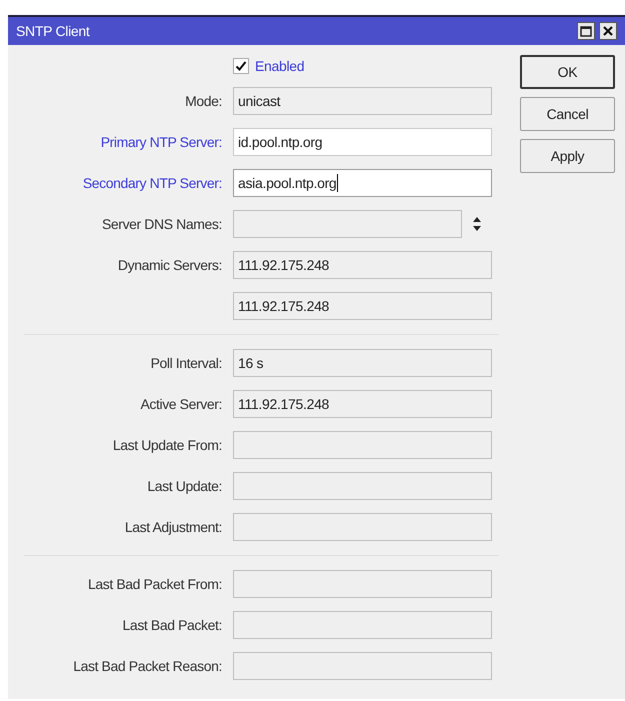 The image size is (625, 701). What do you see at coordinates (152, 183) in the screenshot?
I see `field-label: Secondary NTP Server:` at bounding box center [152, 183].